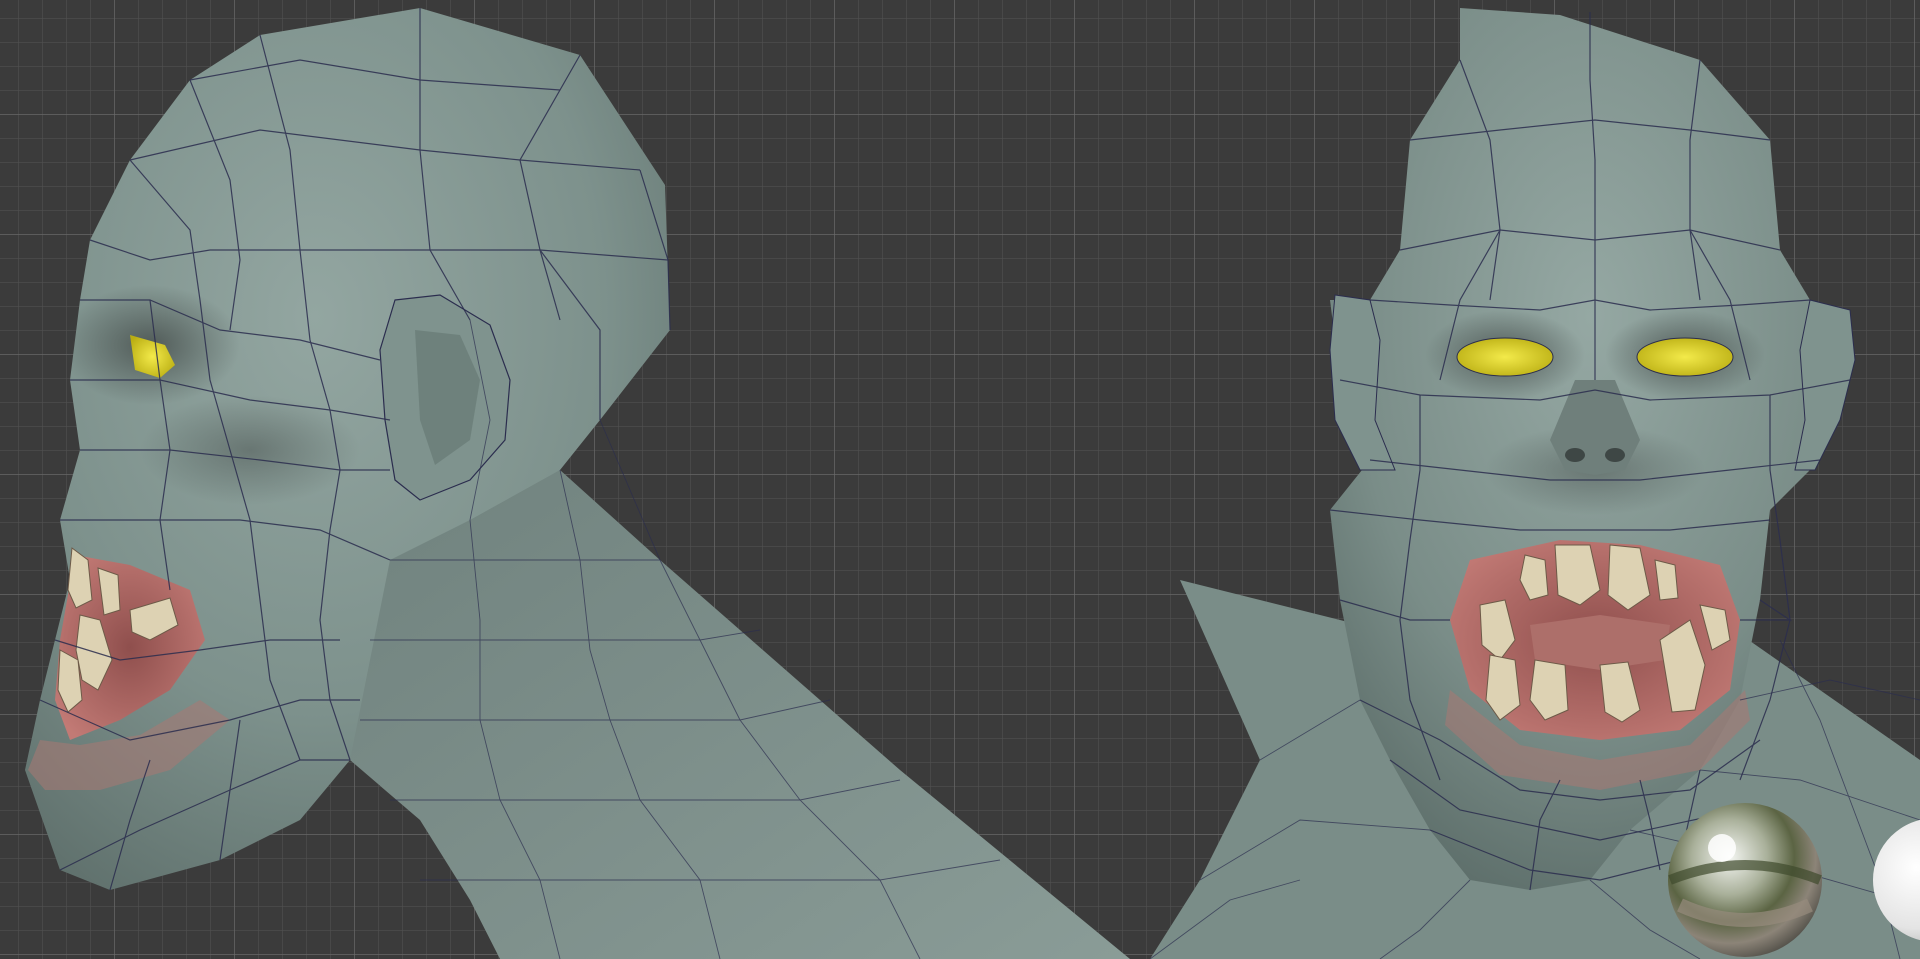 The width and height of the screenshot is (1920, 959). What do you see at coordinates (1685, 357) in the screenshot?
I see `front-eye-right` at bounding box center [1685, 357].